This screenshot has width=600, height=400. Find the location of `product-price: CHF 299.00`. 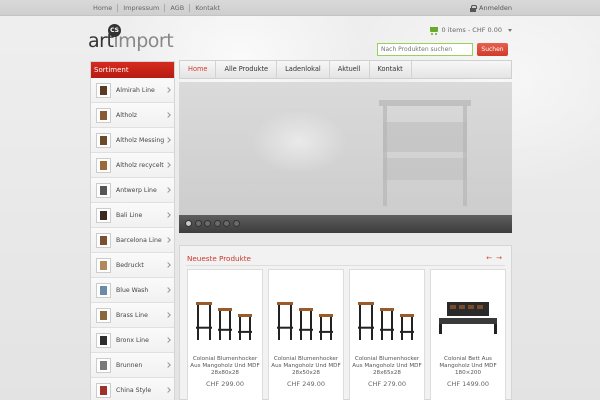

product-price: CHF 299.00 is located at coordinates (225, 384).